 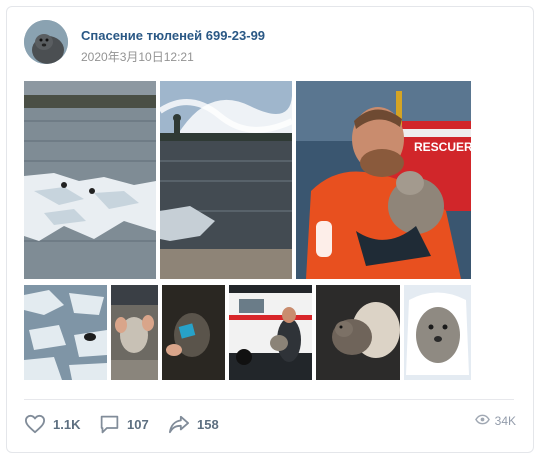 I want to click on photo-embankment, so click(x=226, y=180).